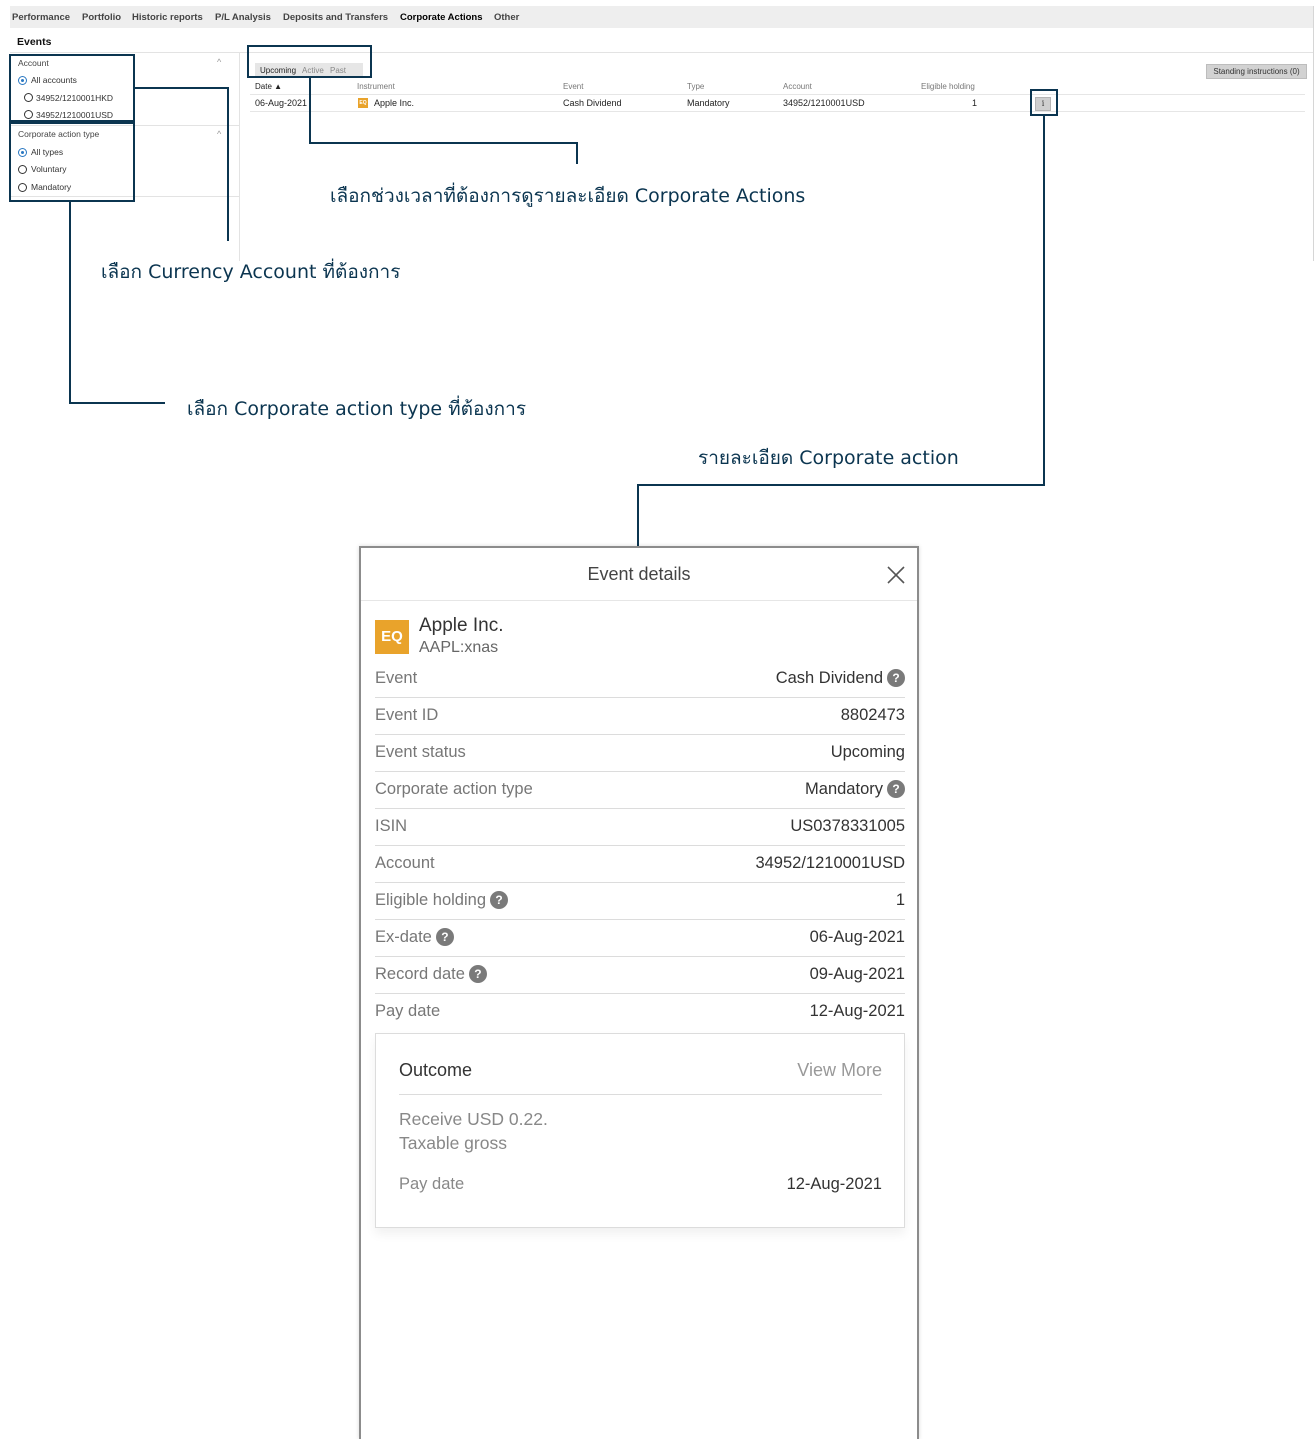 The width and height of the screenshot is (1314, 1439). Describe the element at coordinates (101, 17) in the screenshot. I see `nav-portfolio: Portfolio` at that location.